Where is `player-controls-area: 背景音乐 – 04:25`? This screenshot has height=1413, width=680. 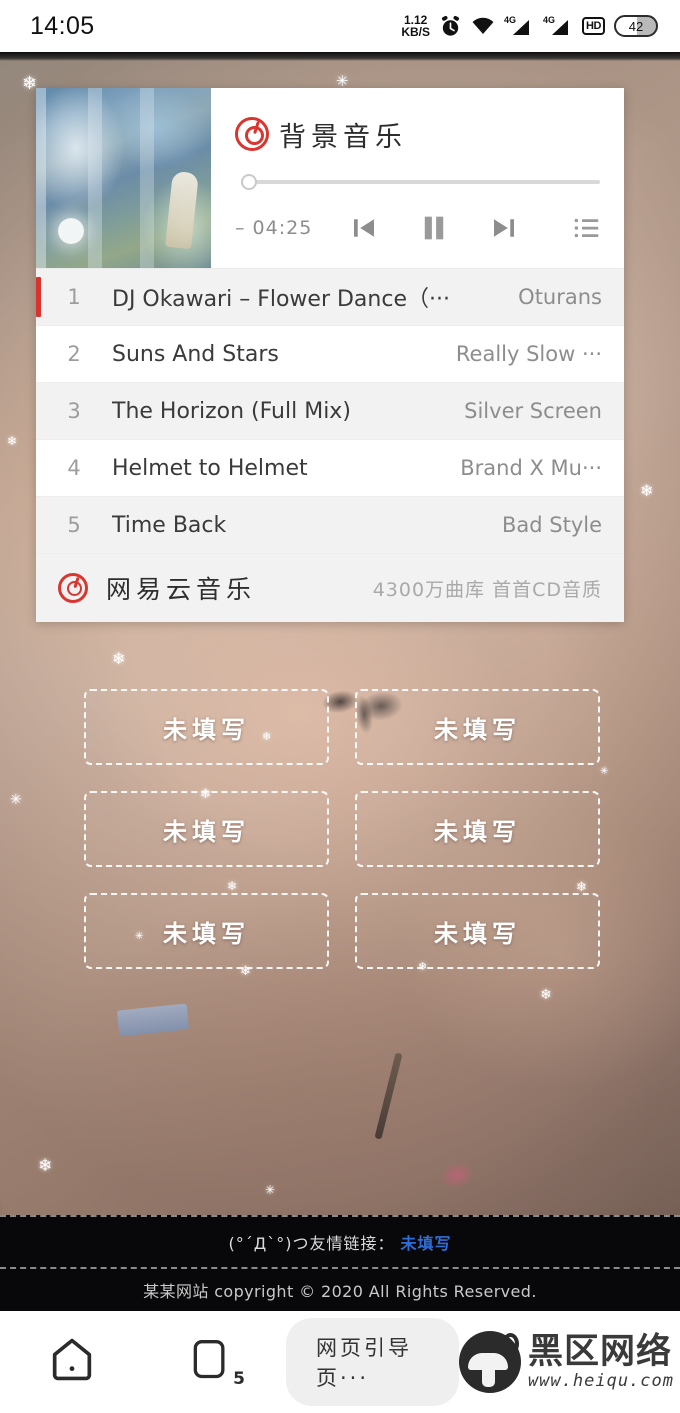 player-controls-area: 背景音乐 – 04:25 is located at coordinates (417, 178).